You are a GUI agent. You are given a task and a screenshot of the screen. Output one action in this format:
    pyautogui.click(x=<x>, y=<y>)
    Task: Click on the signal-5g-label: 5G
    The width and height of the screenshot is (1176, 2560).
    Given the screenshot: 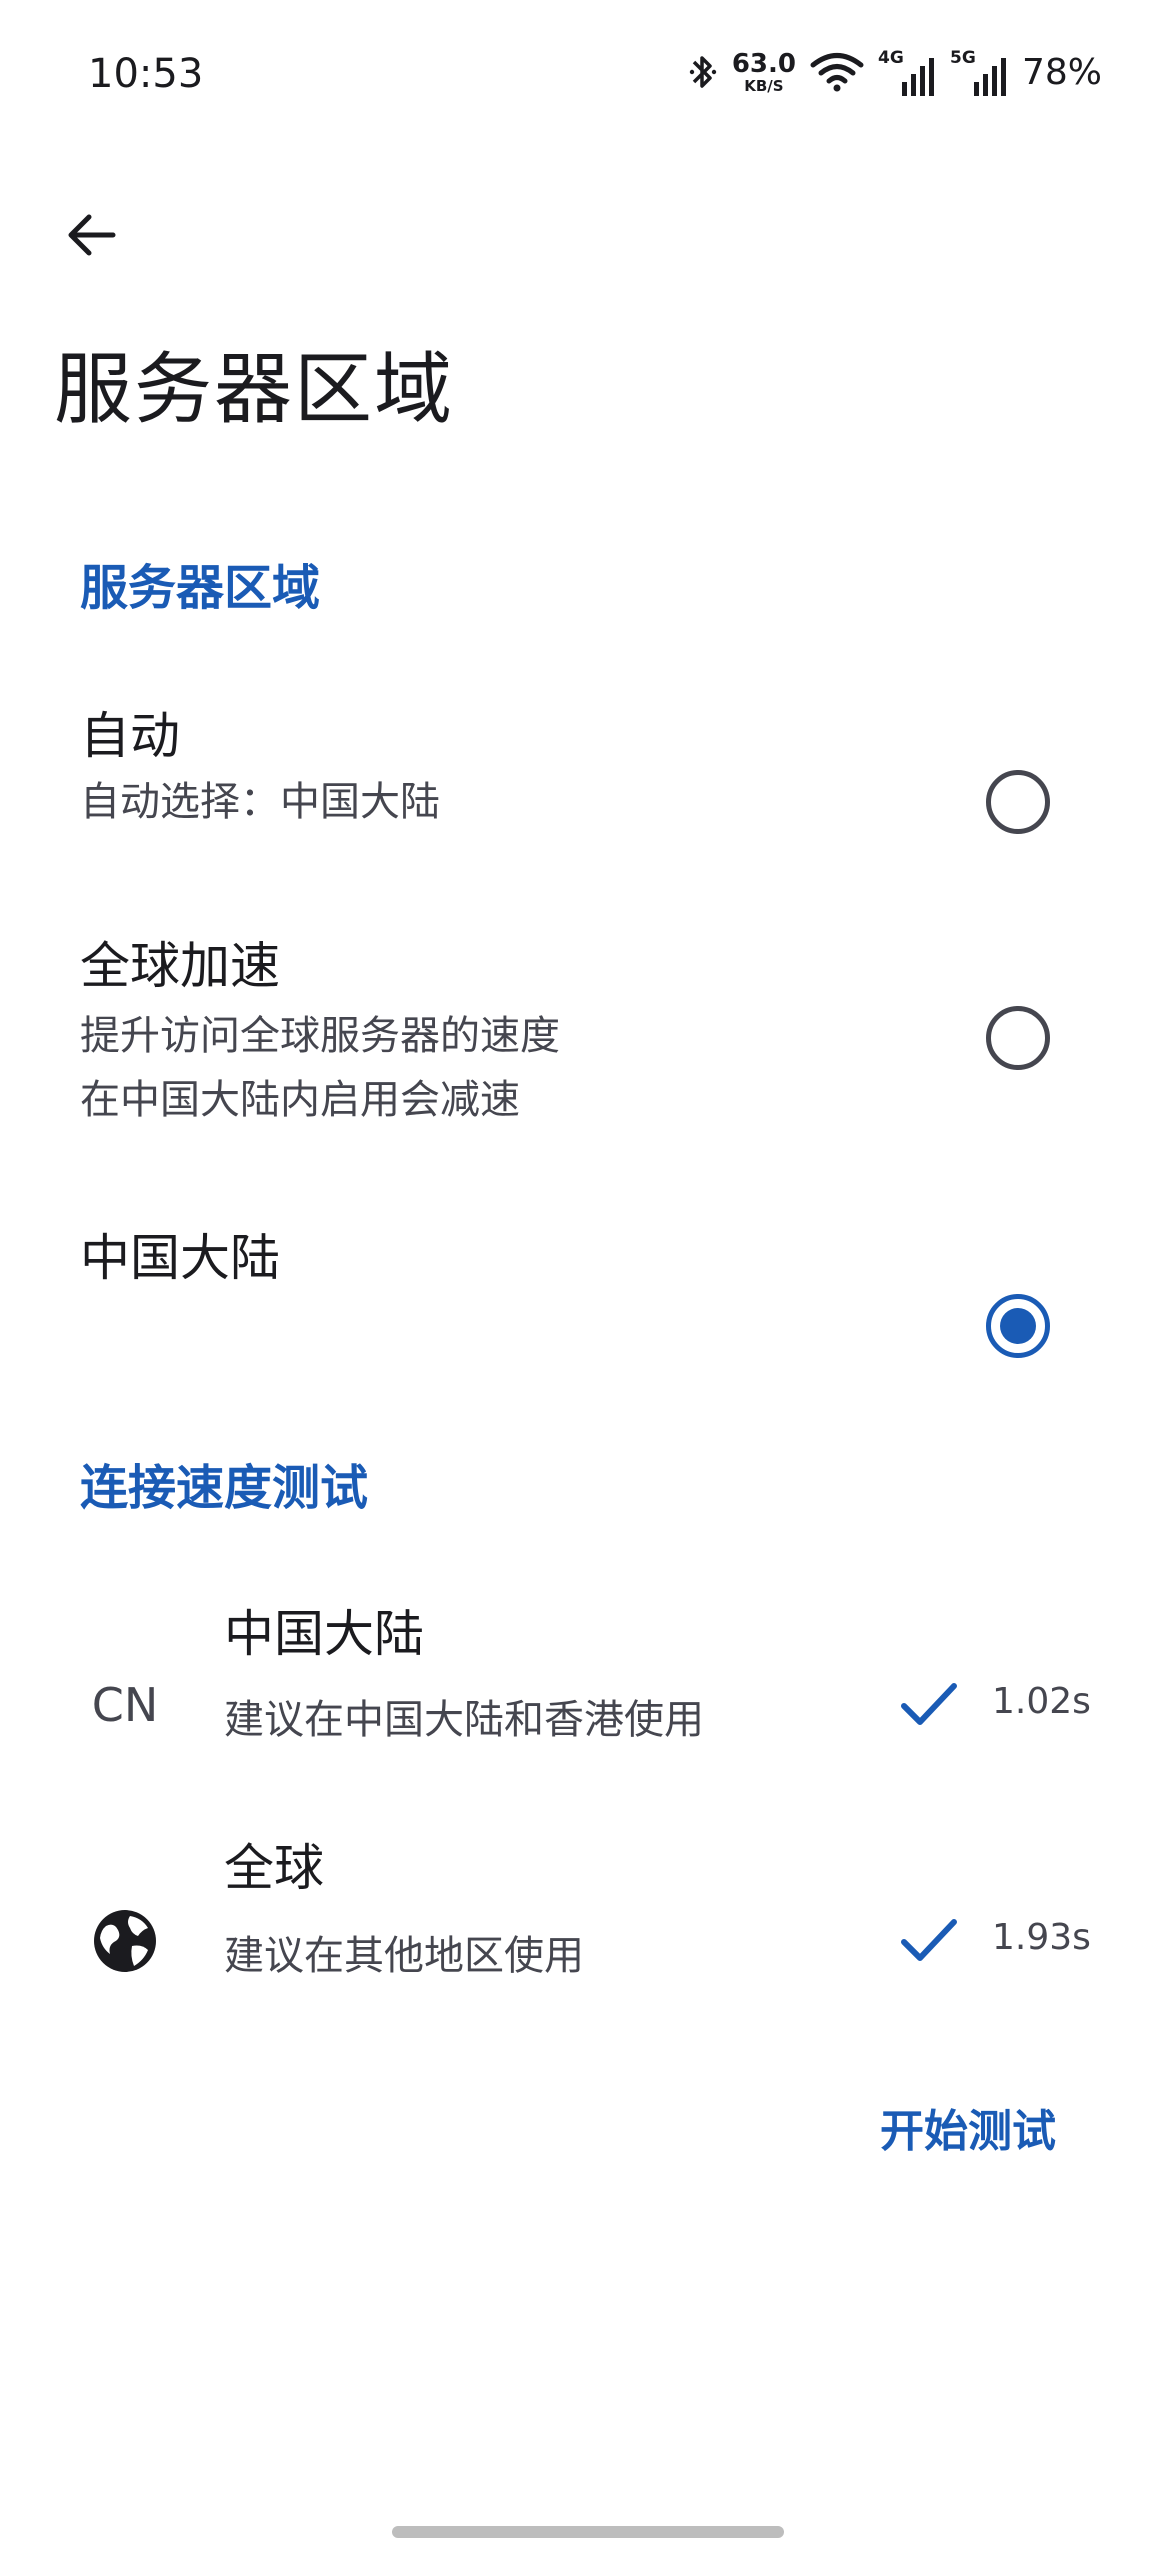 What is the action you would take?
    pyautogui.click(x=962, y=58)
    